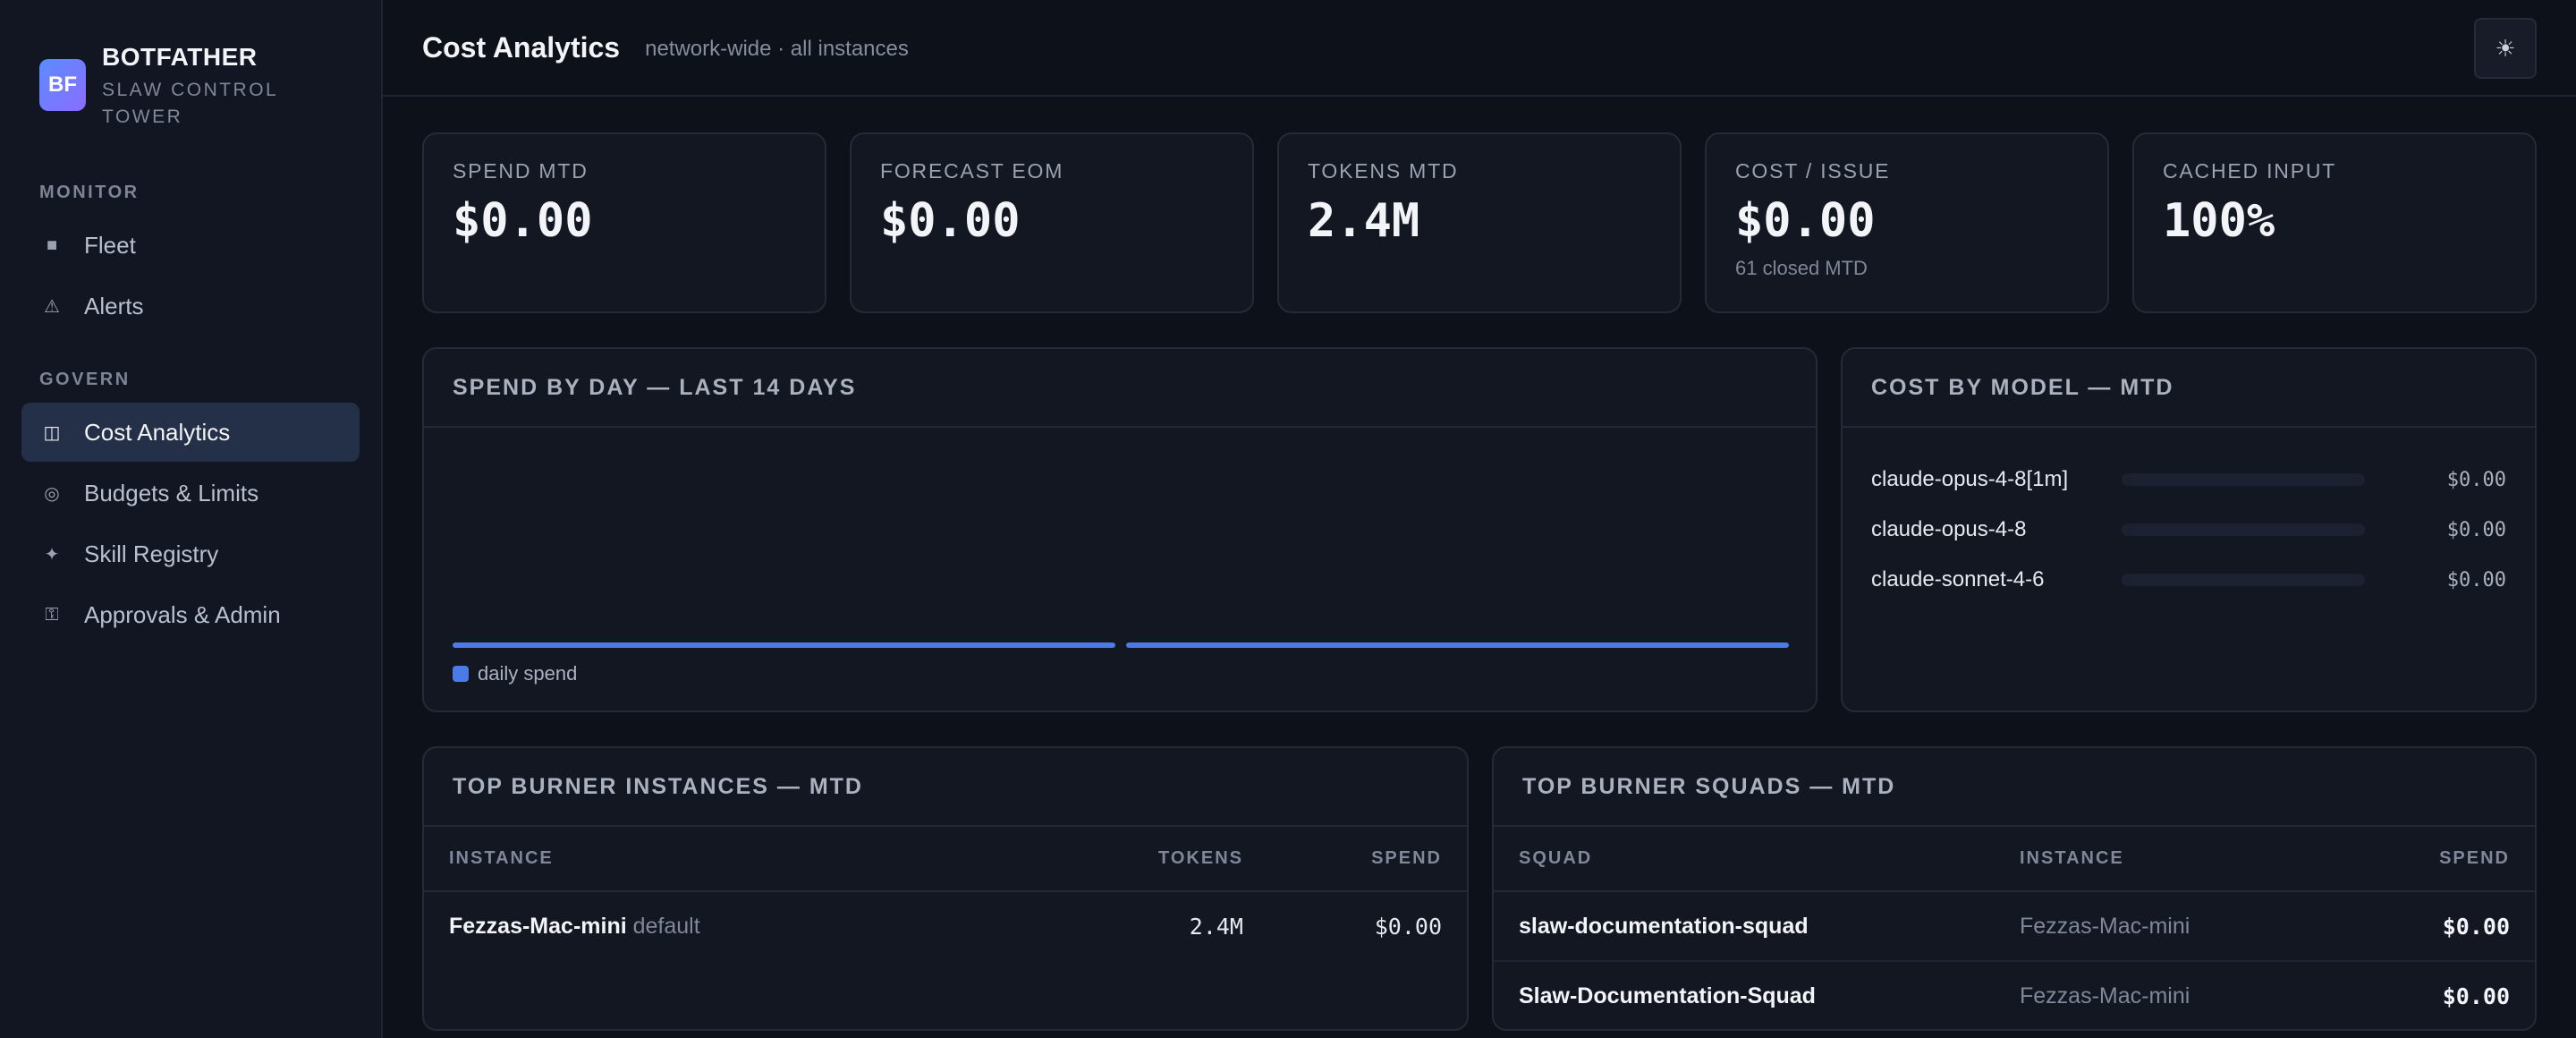  Describe the element at coordinates (945, 787) in the screenshot. I see `panel-title: TOP BURNER INSTANCES — MTD` at that location.